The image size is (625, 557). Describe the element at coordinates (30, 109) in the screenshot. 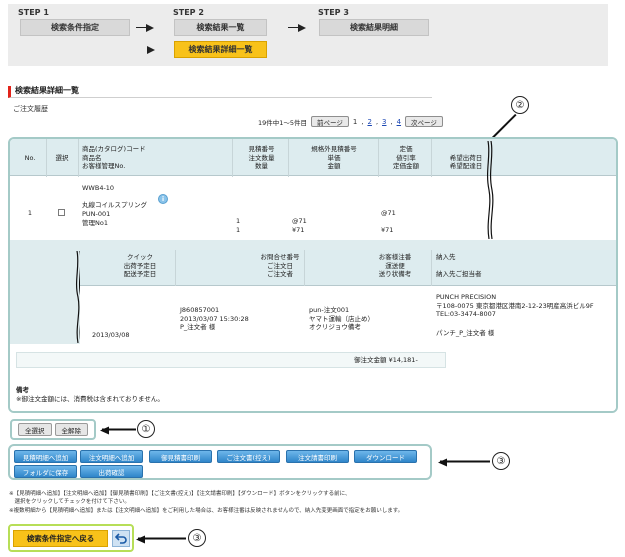

I see `order-history-title: ご注文履歴` at that location.